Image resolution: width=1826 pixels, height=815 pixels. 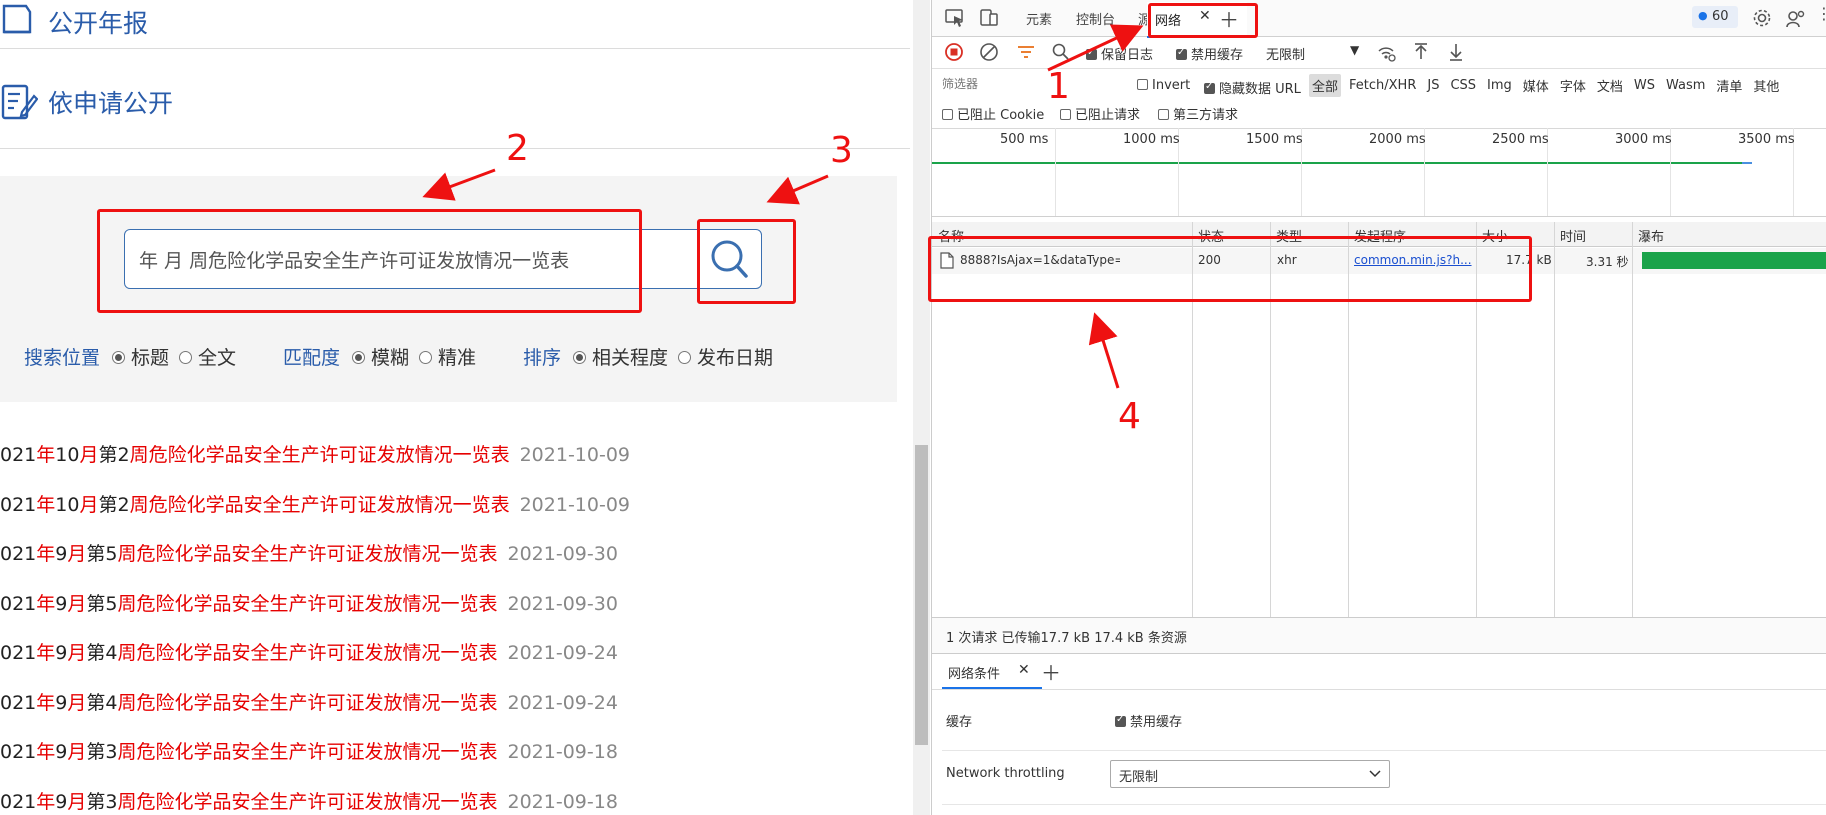 What do you see at coordinates (1529, 260) in the screenshot?
I see `request-size: 17.7 kB` at bounding box center [1529, 260].